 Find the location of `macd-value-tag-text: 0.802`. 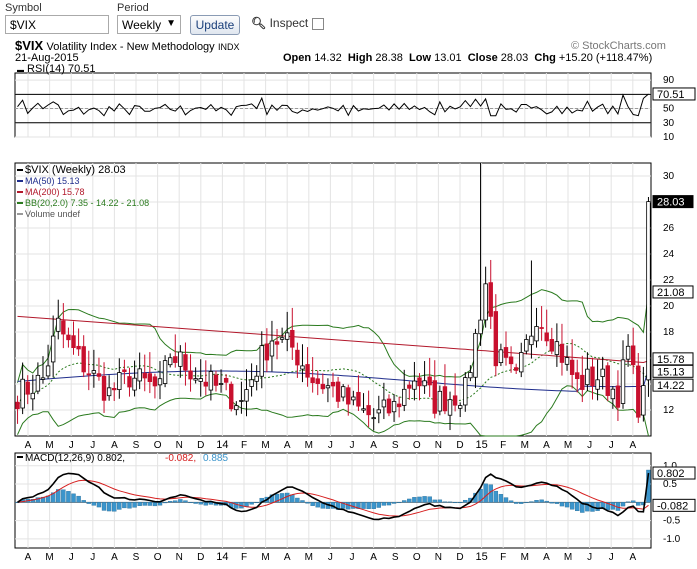

macd-value-tag-text: 0.802 is located at coordinates (671, 474).